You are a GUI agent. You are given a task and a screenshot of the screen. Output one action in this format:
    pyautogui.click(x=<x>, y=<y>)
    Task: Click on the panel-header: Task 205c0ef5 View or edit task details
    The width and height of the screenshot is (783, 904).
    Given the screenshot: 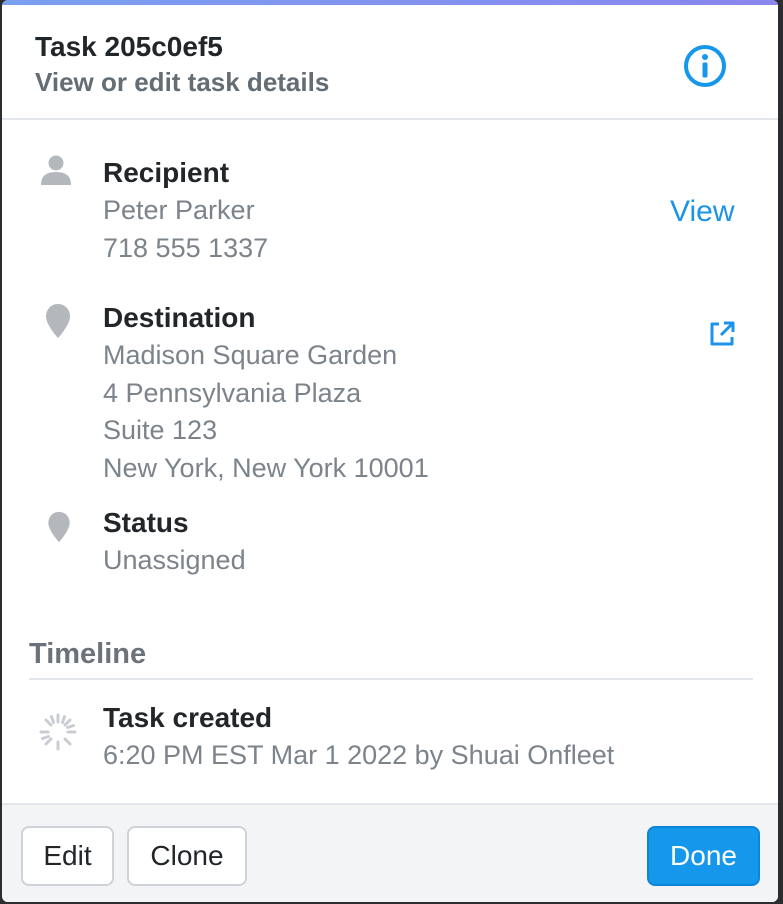 What is the action you would take?
    pyautogui.click(x=390, y=62)
    